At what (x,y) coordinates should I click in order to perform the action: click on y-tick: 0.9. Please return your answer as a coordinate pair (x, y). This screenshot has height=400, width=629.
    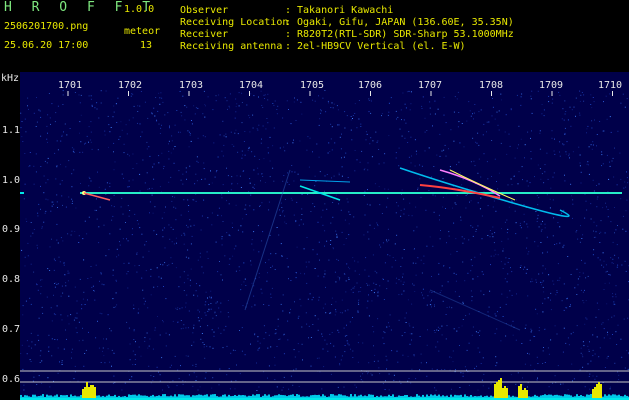
    Looking at the image, I should click on (11, 229).